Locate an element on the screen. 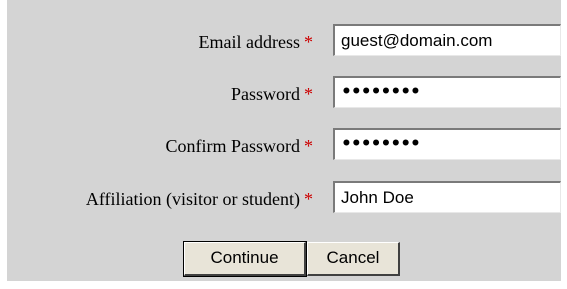 Image resolution: width=567 pixels, height=289 pixels. confirm-password-label: Confirm Password * is located at coordinates (240, 146).